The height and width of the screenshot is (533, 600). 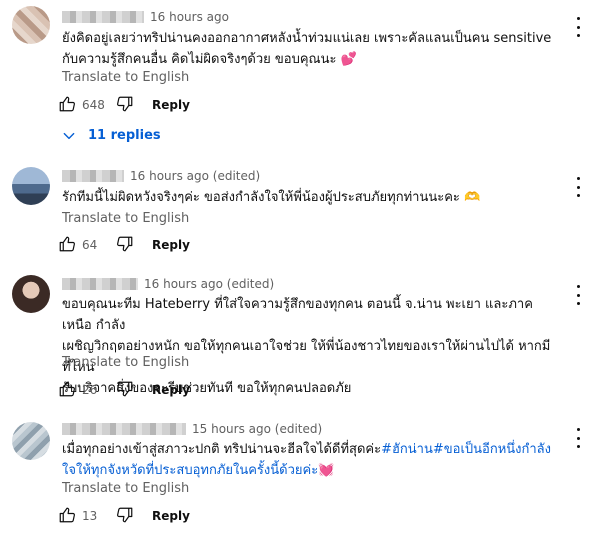 What do you see at coordinates (472, 197) in the screenshot?
I see `heart-hands-emoji: 🫶` at bounding box center [472, 197].